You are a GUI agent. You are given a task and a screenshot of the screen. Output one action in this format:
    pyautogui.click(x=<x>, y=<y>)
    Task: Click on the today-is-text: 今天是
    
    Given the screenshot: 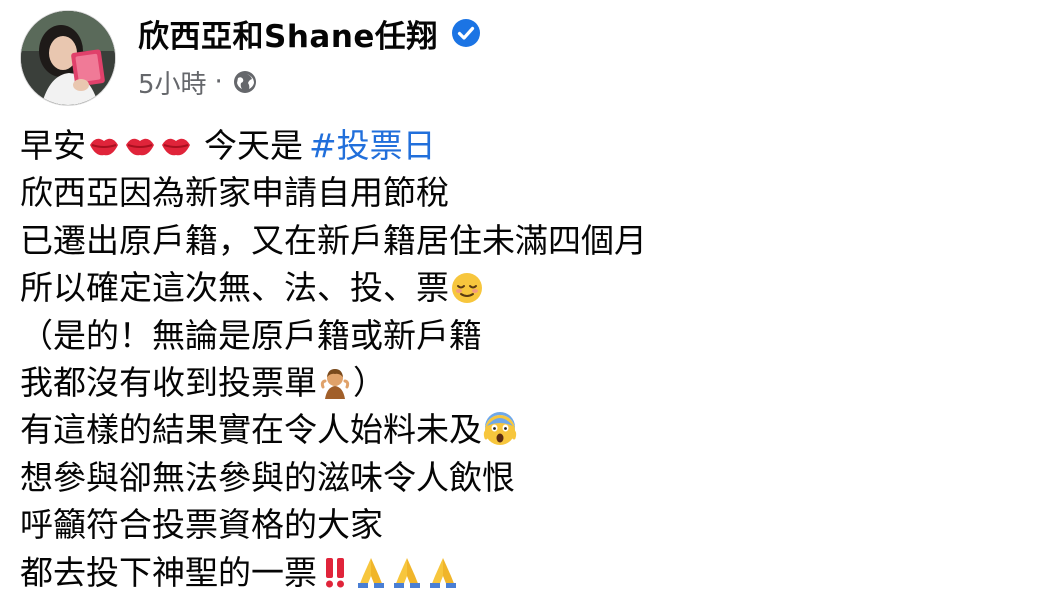 What is the action you would take?
    pyautogui.click(x=253, y=145)
    